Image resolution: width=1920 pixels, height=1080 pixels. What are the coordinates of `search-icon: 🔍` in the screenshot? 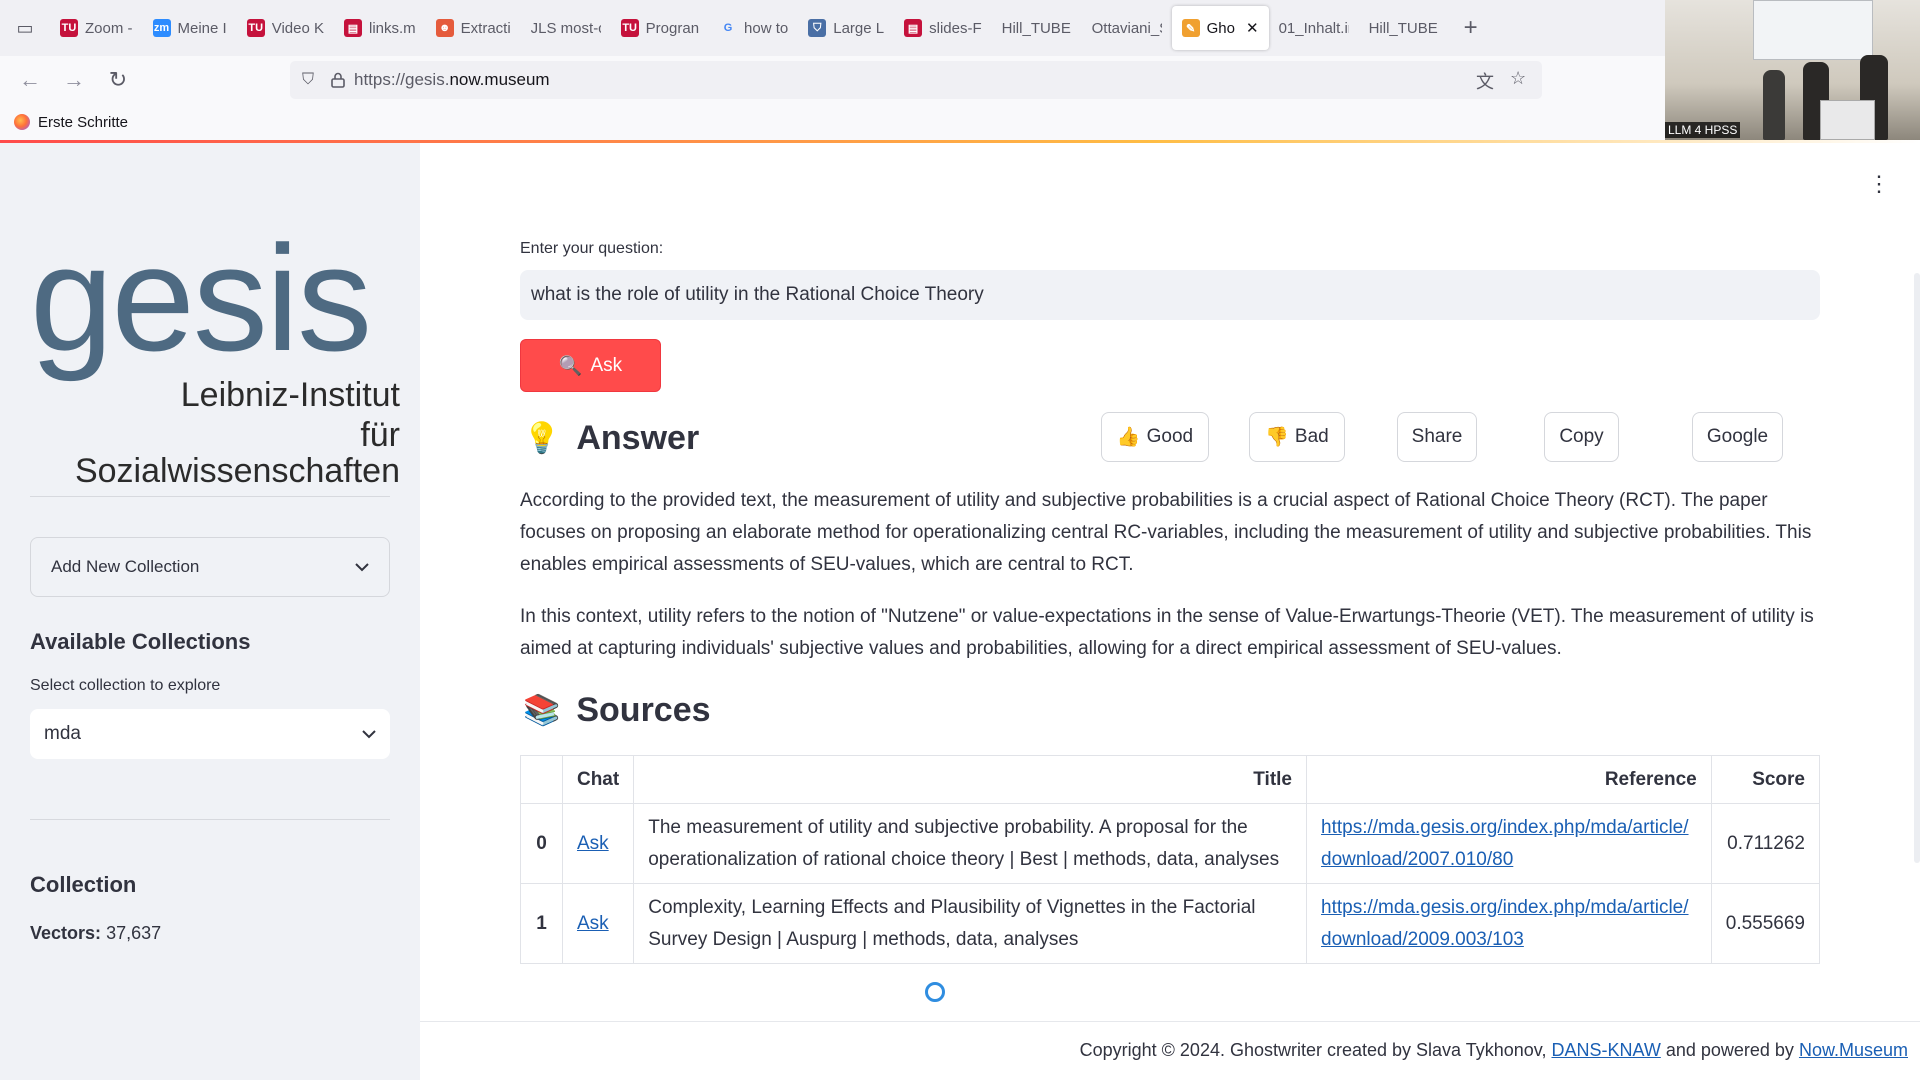 It's located at (570, 366).